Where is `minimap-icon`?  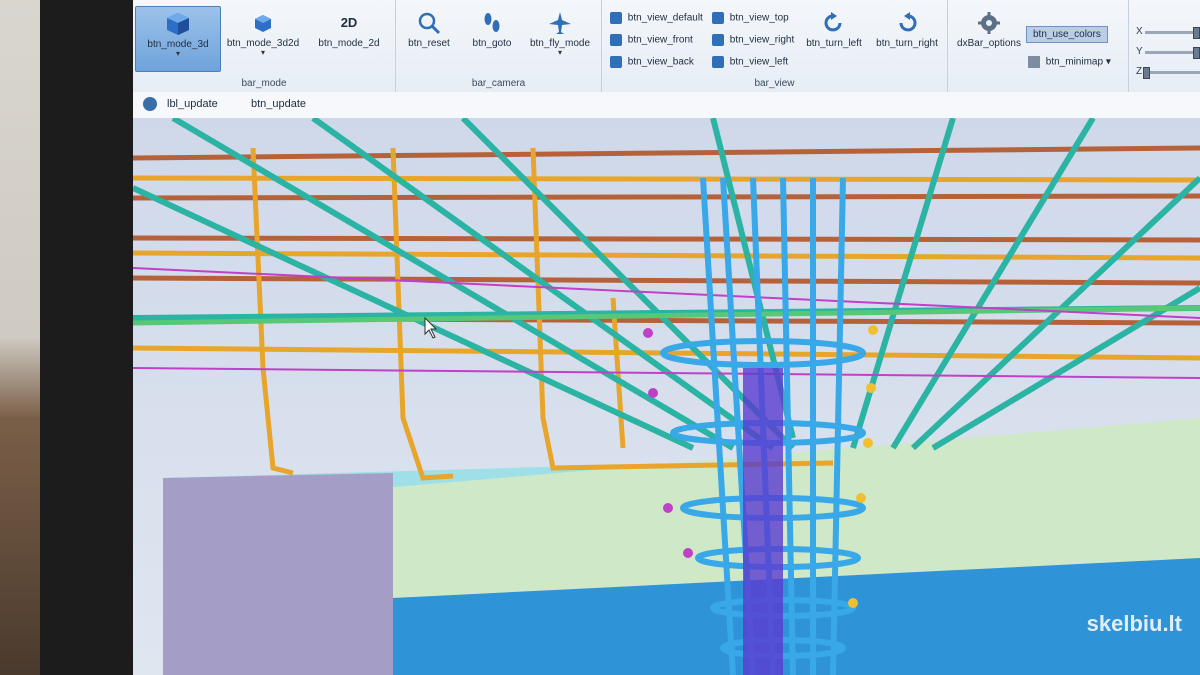 minimap-icon is located at coordinates (1034, 62).